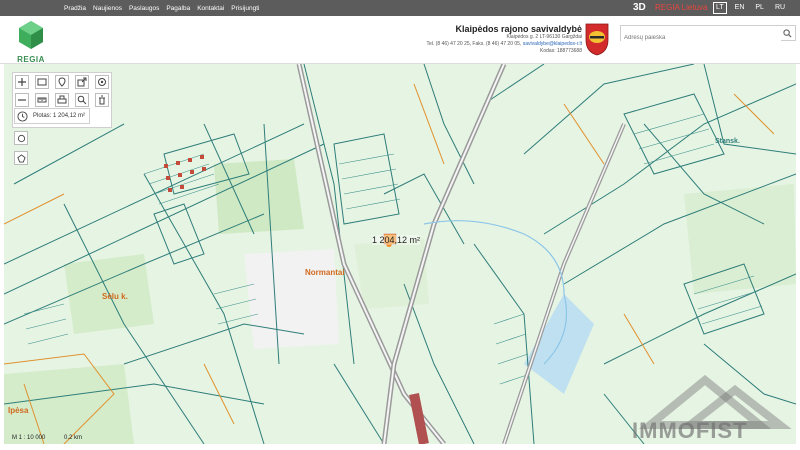  I want to click on municipality-name: Klaipėdos rajono savivaldybė, so click(518, 29).